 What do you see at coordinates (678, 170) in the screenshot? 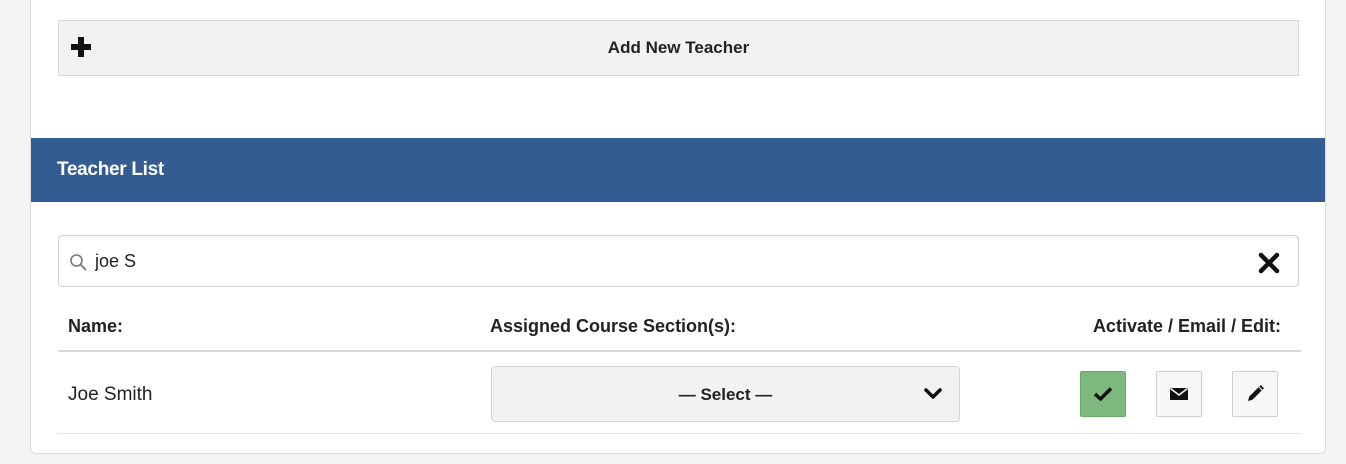
I see `teacher-list-header: Teacher List` at bounding box center [678, 170].